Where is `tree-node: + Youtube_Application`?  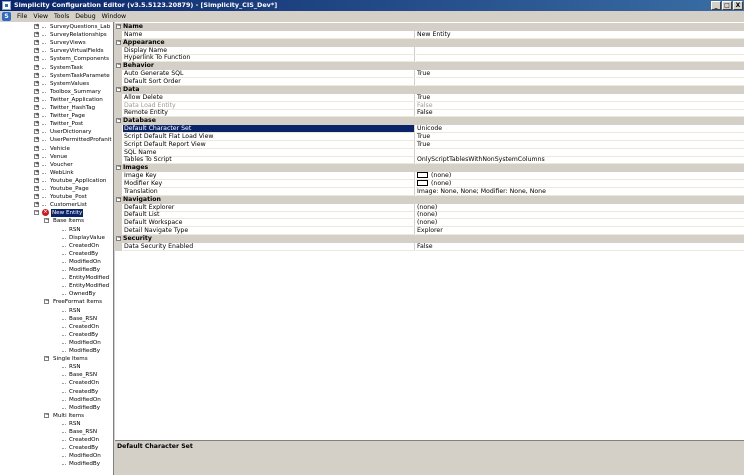
tree-node: + Youtube_Application is located at coordinates (56, 181).